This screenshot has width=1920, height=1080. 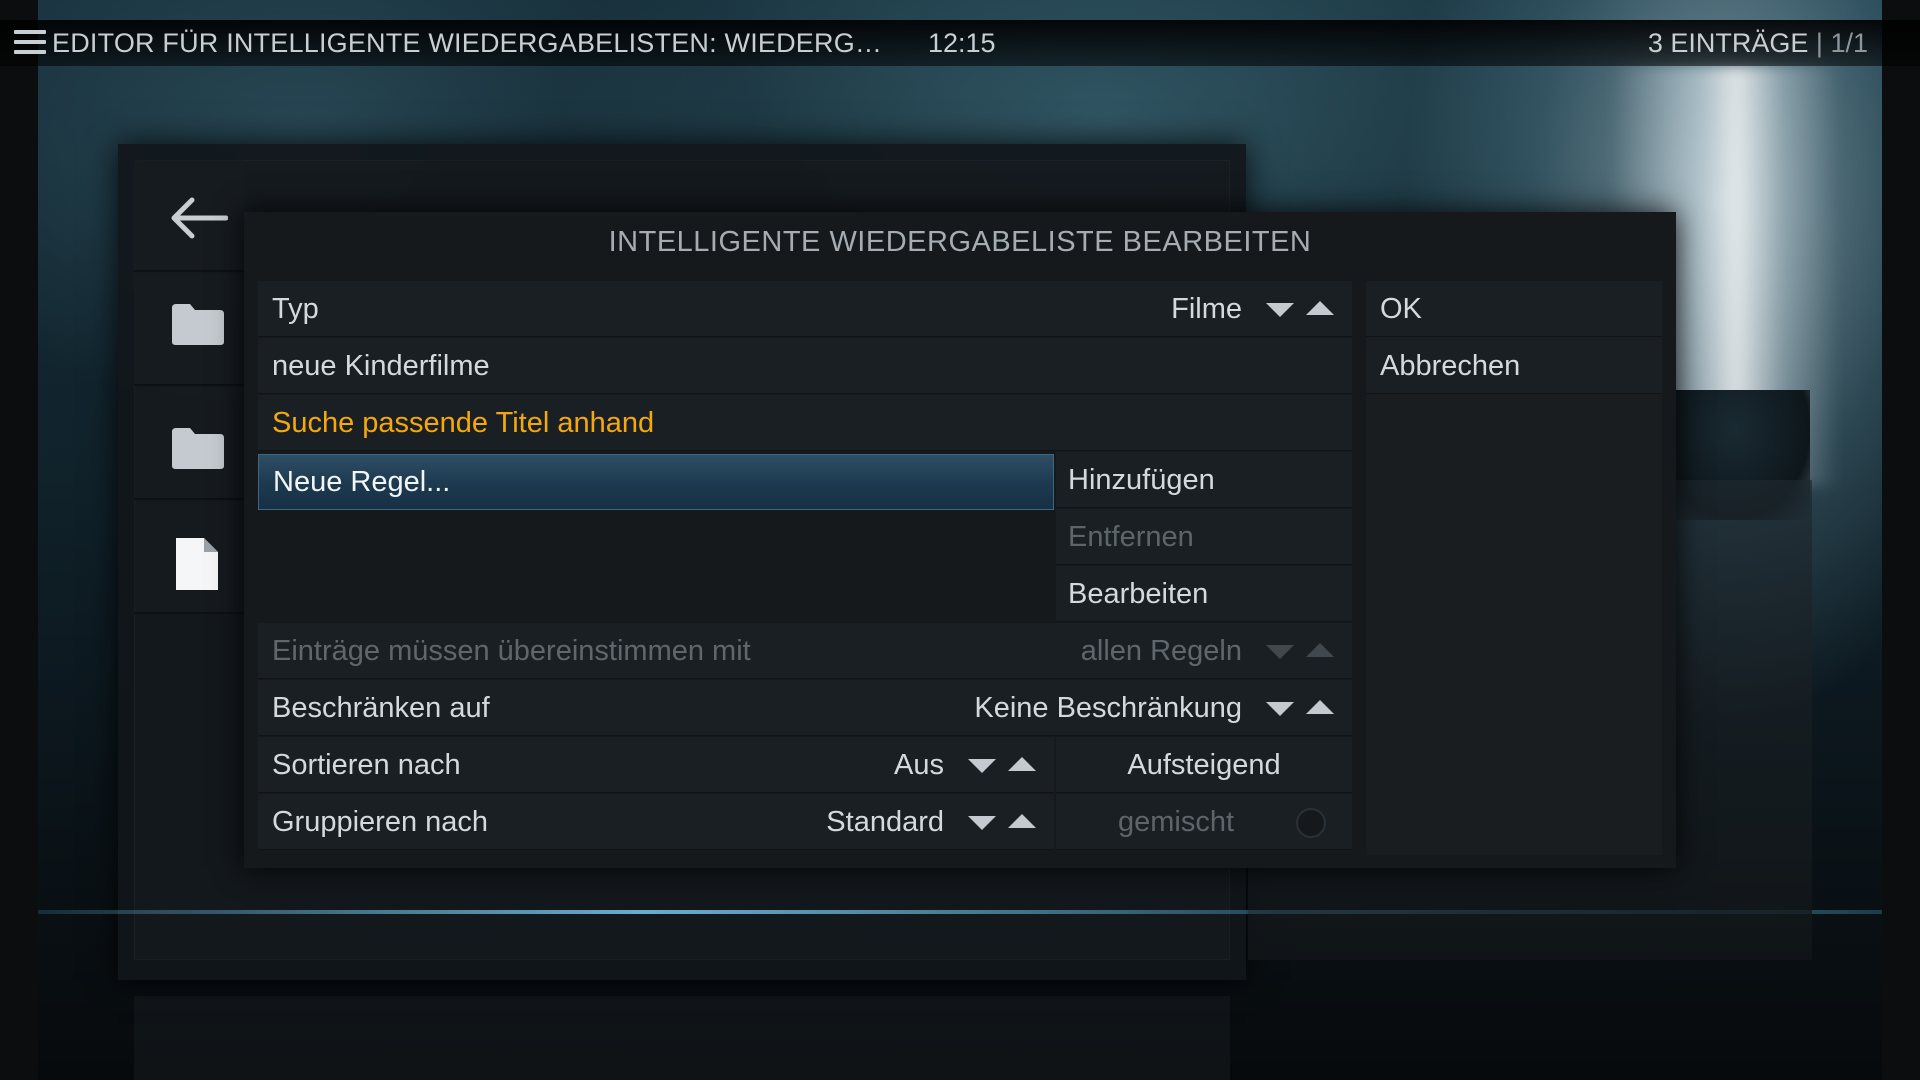 I want to click on match-label: Einträge müssen übereinstimmen mit, so click(x=511, y=651).